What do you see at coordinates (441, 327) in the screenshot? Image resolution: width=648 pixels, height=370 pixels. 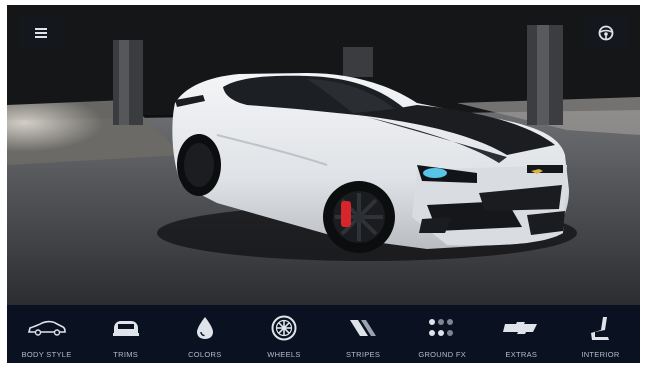 I see `ground-fx-icon` at bounding box center [441, 327].